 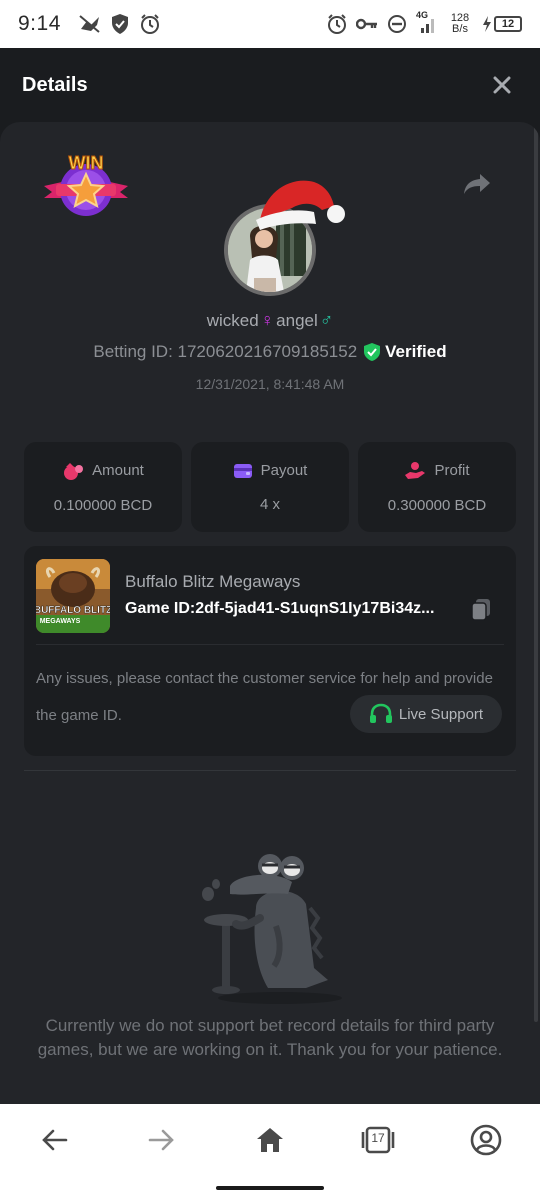 I want to click on tabs-button: 17, so click(x=378, y=1140).